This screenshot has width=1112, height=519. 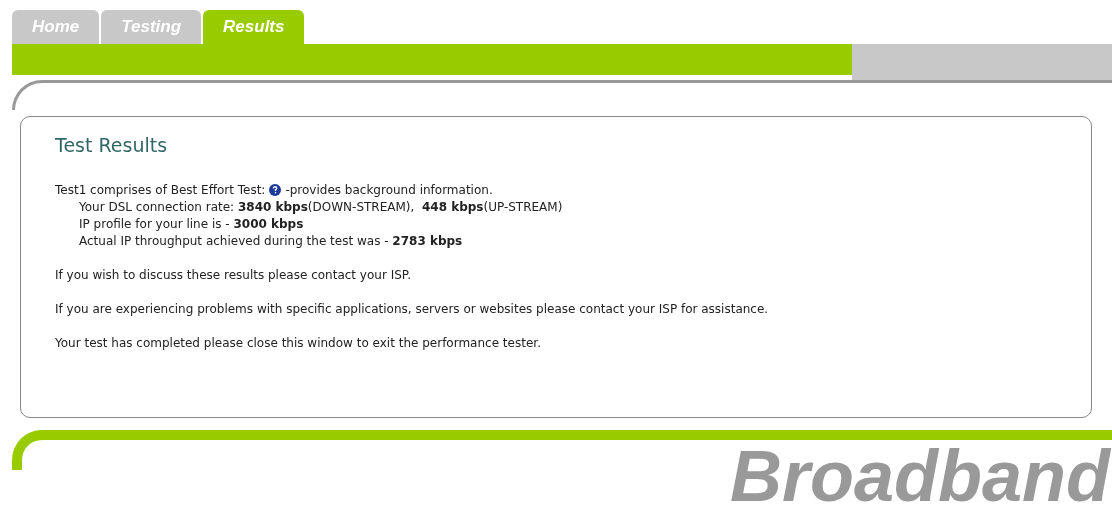 I want to click on info-text: Your test has completed please close this window to exit the performance tester., so click(x=298, y=343).